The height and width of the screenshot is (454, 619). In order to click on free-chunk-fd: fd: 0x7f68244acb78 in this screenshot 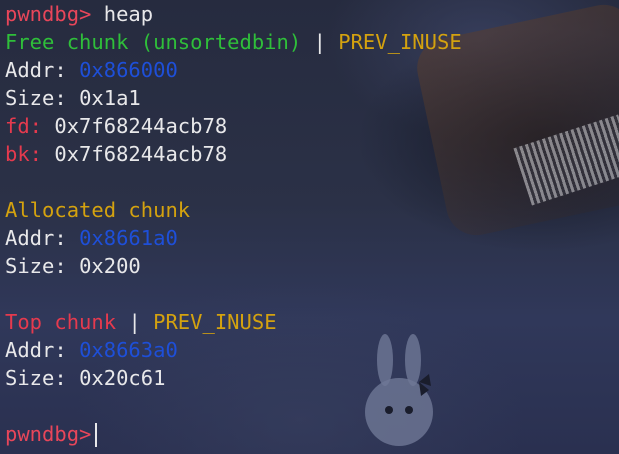, I will do `click(312, 126)`.